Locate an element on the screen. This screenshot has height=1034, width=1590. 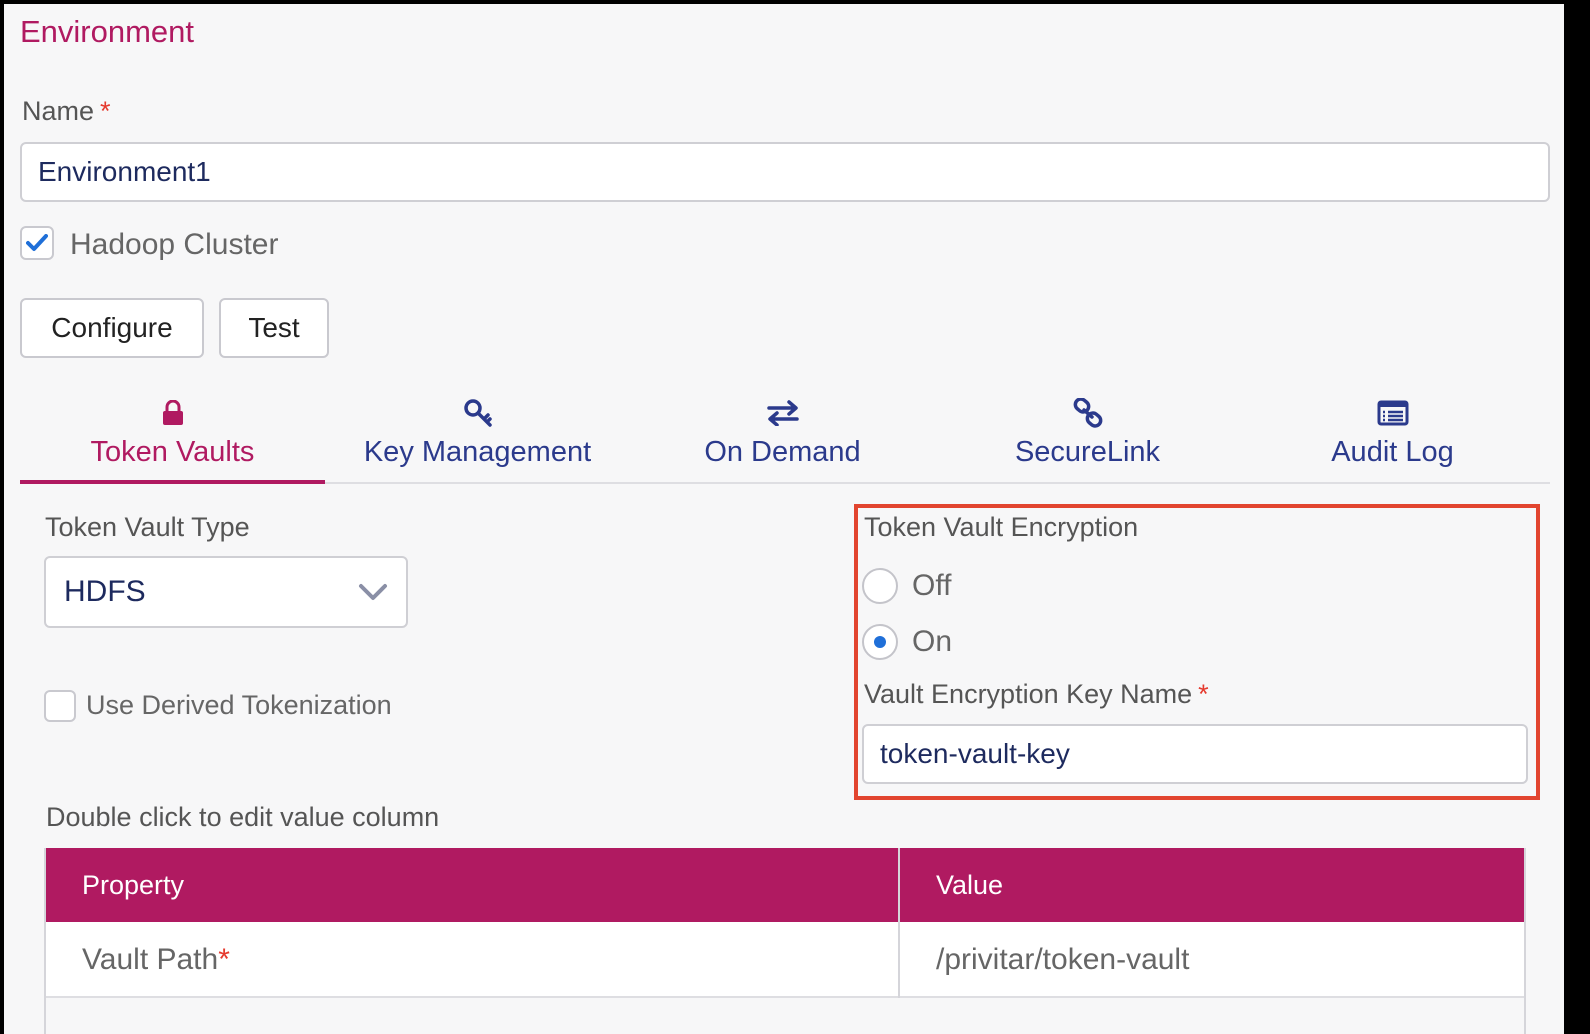
column-header-property: Property is located at coordinates (473, 885).